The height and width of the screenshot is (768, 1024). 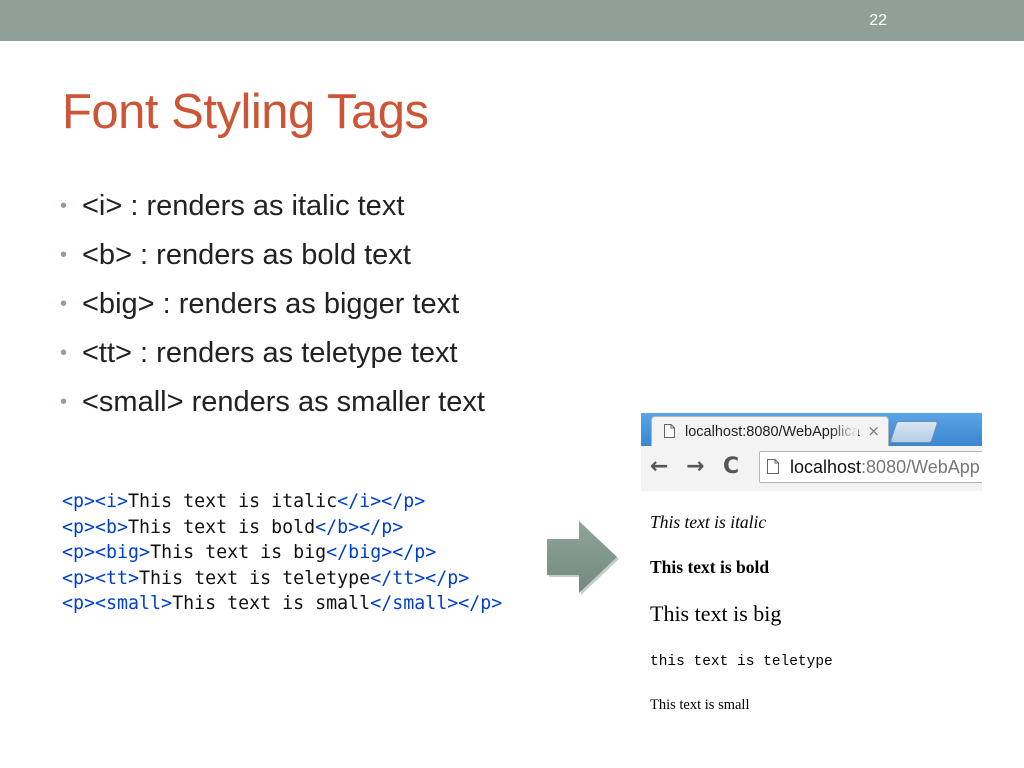 What do you see at coordinates (873, 431) in the screenshot?
I see `close-icon: ×` at bounding box center [873, 431].